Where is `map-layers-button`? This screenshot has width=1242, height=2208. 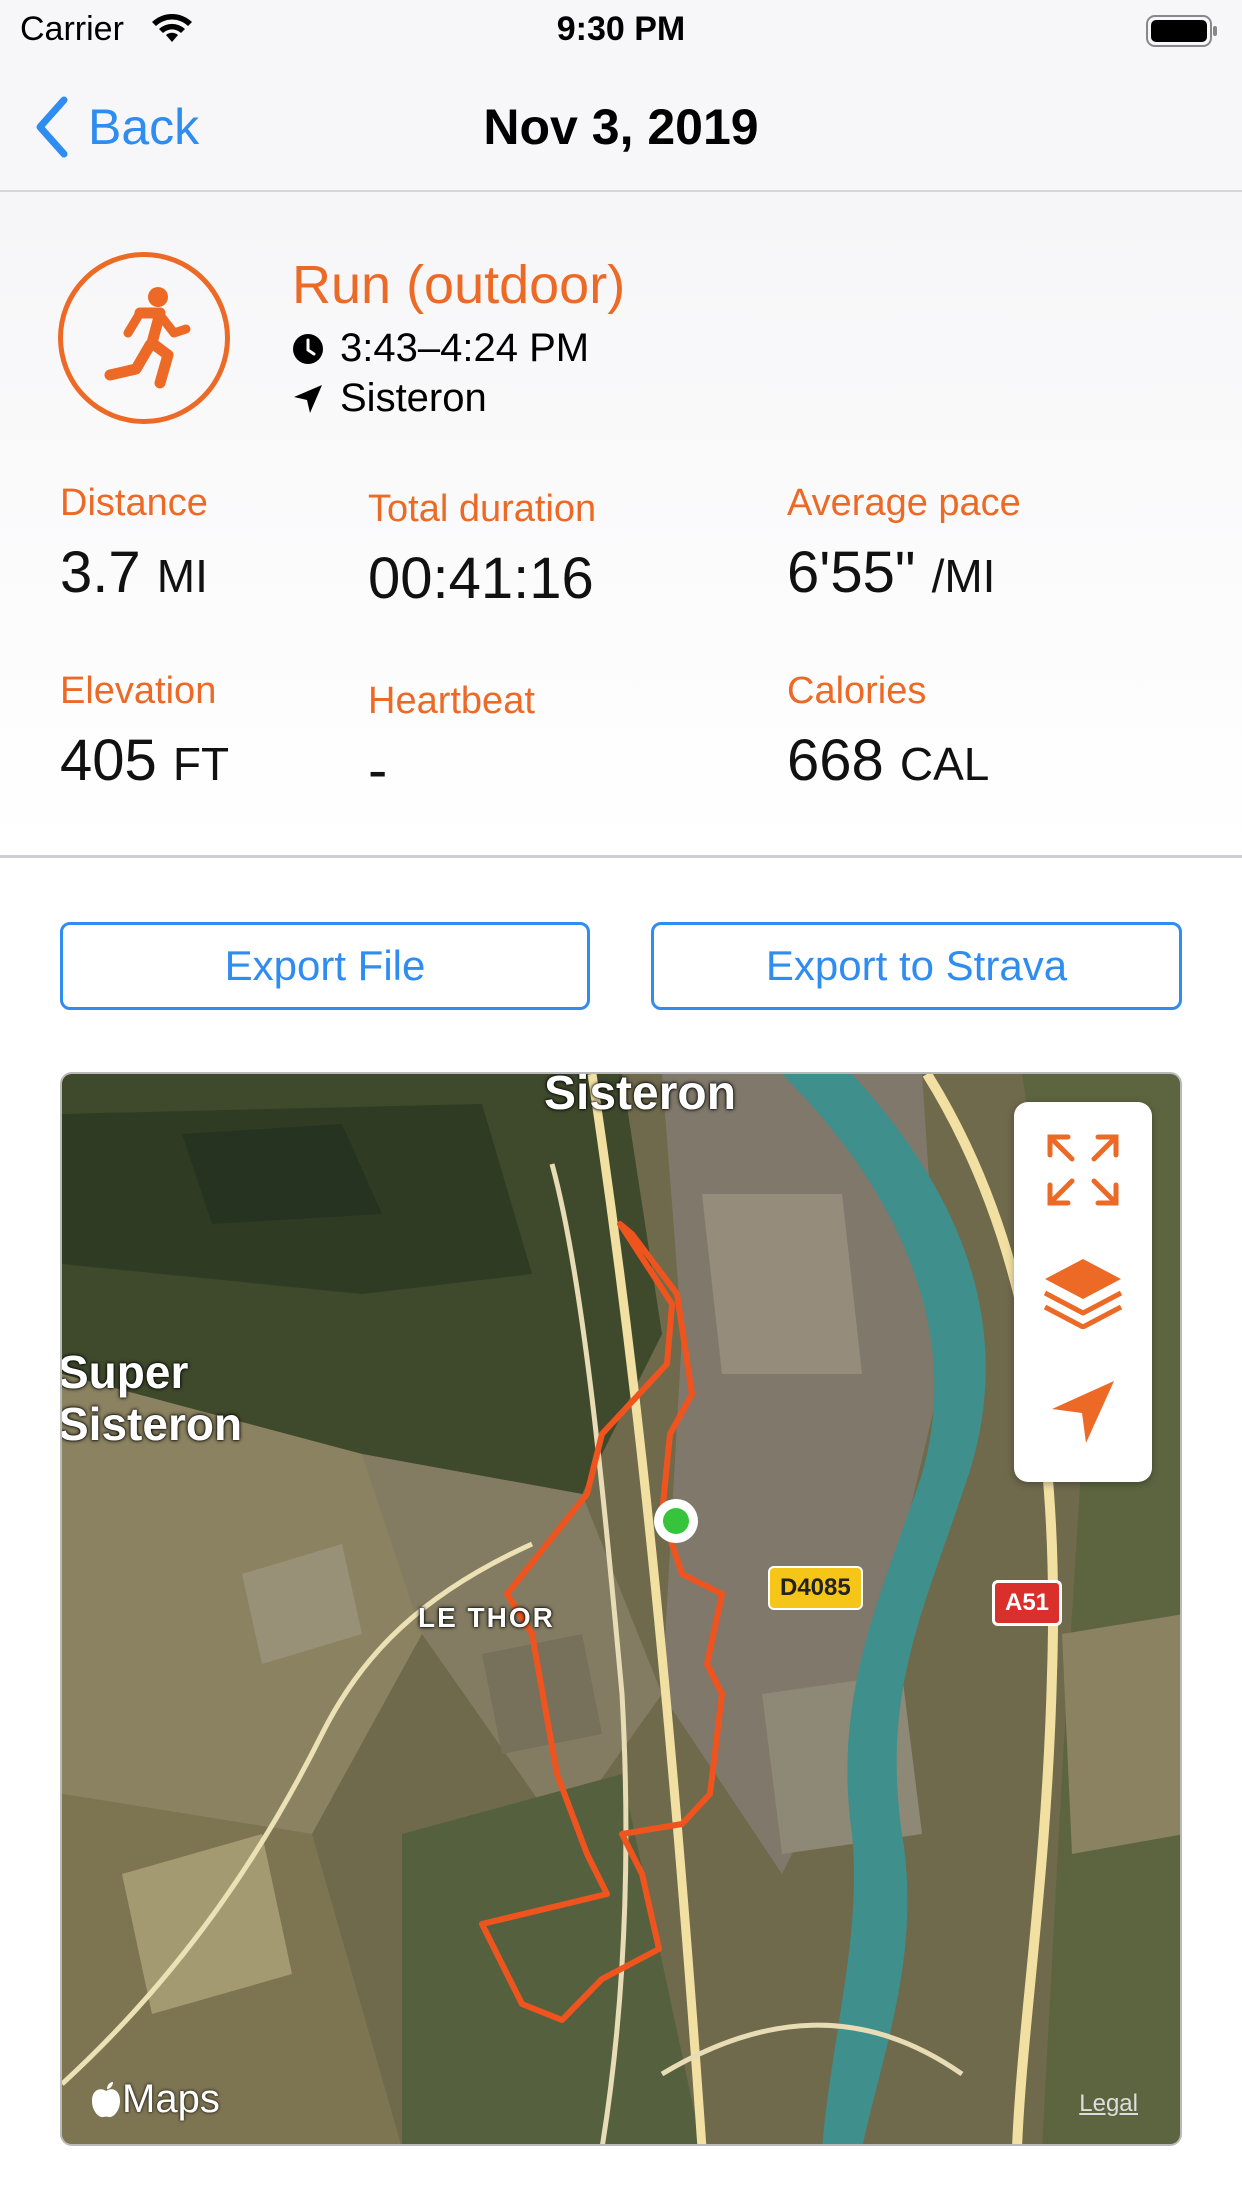 map-layers-button is located at coordinates (1083, 1292).